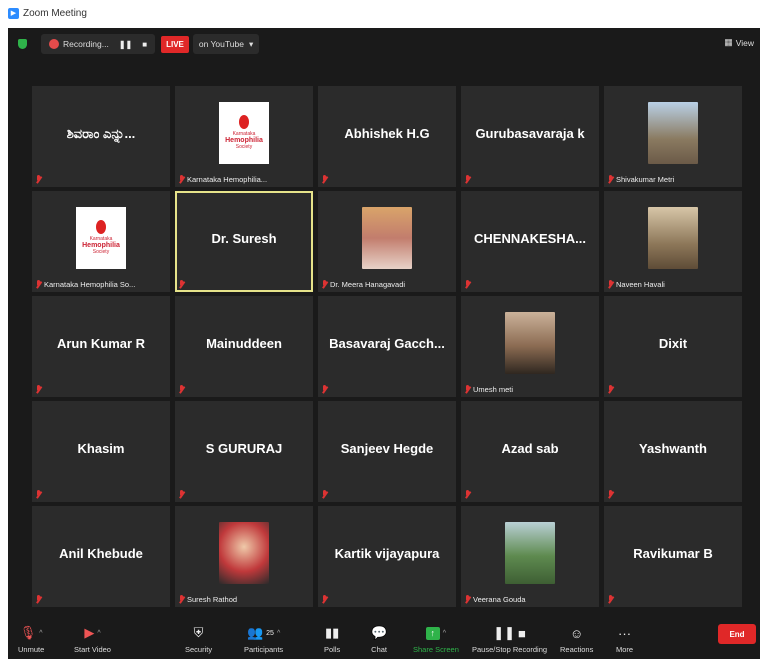 The width and height of the screenshot is (764, 659). Describe the element at coordinates (625, 633) in the screenshot. I see `more-icon: ···` at that location.